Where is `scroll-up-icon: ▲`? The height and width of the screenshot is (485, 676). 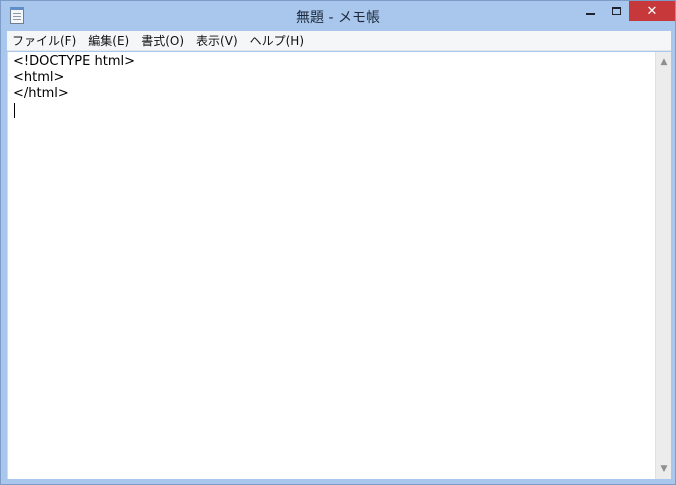 scroll-up-icon: ▲ is located at coordinates (664, 62).